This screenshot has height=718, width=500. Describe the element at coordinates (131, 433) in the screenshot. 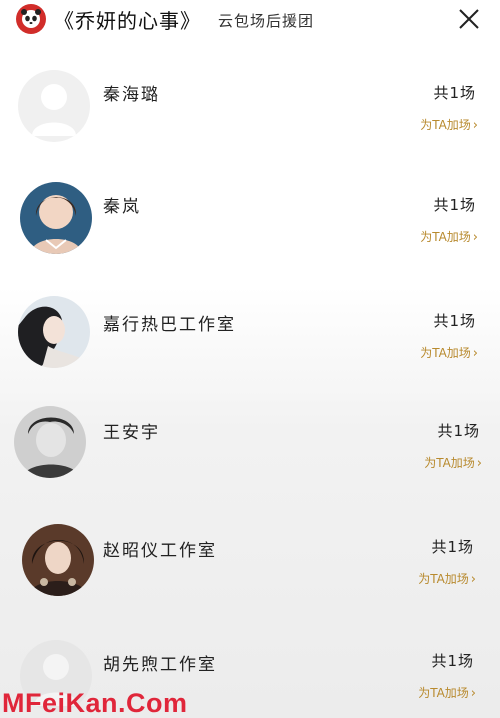

I see `supporter-name: 王安宇` at that location.